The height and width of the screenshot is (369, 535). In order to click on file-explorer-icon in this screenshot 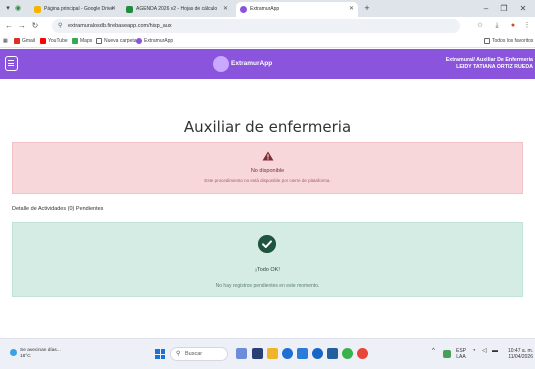, I will do `click(272, 353)`.